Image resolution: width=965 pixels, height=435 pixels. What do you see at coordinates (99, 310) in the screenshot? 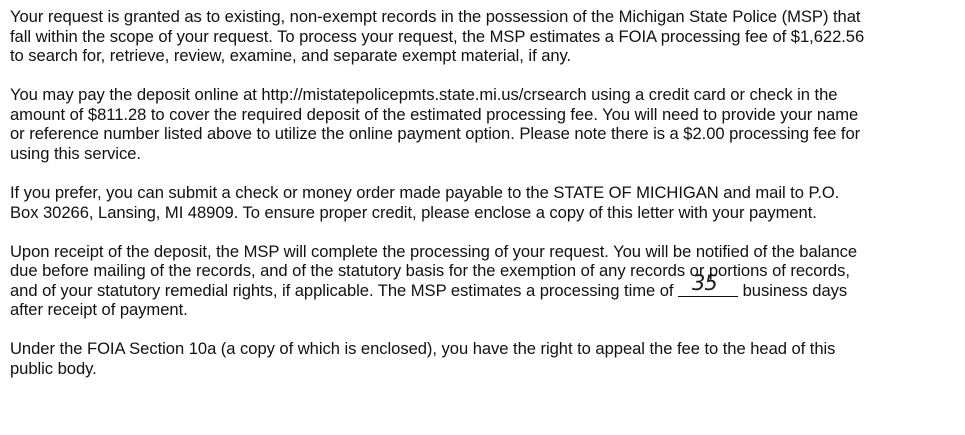
I see `text-line: after receipt of payment.` at bounding box center [99, 310].